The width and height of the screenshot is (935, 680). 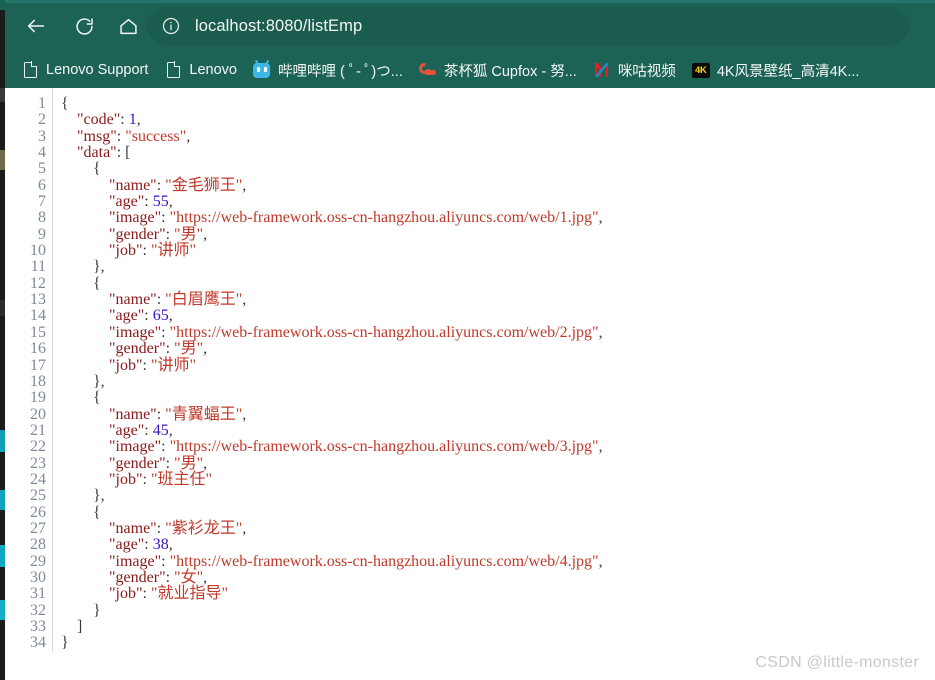 I want to click on code-line: "job": "班主任", so click(x=161, y=479).